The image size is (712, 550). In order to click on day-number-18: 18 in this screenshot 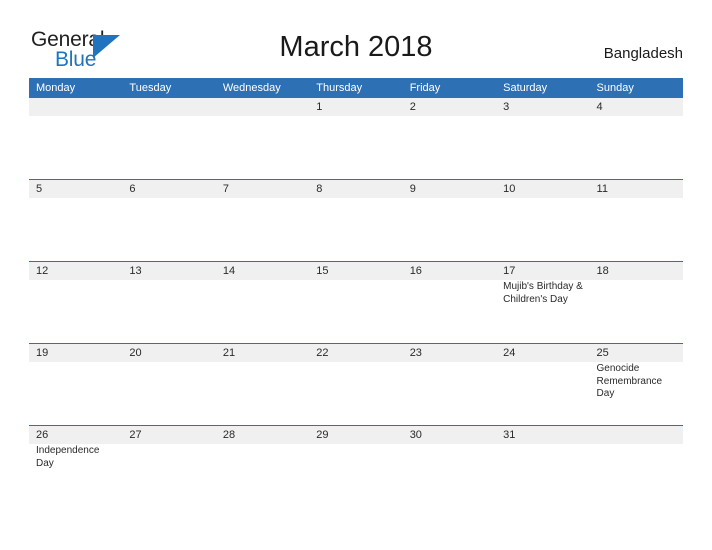, I will do `click(636, 270)`.